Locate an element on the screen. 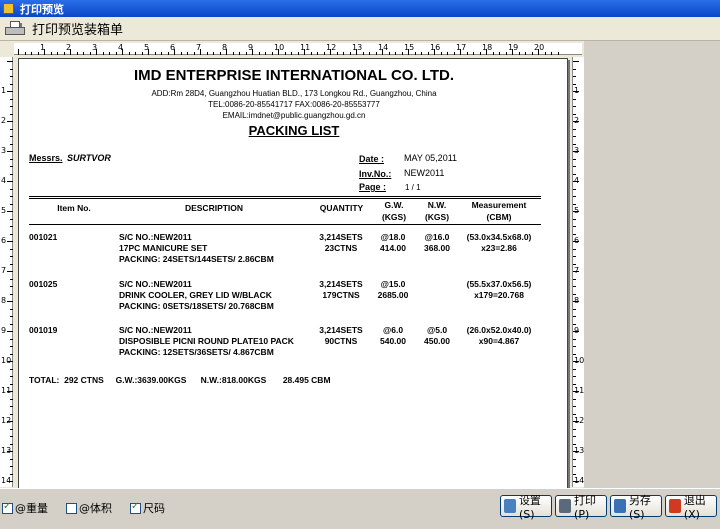 This screenshot has width=720, height=529. ruler-left: 1 2 3 4 5 6 7 8 9 10 11 12 13 14 is located at coordinates (6, 272).